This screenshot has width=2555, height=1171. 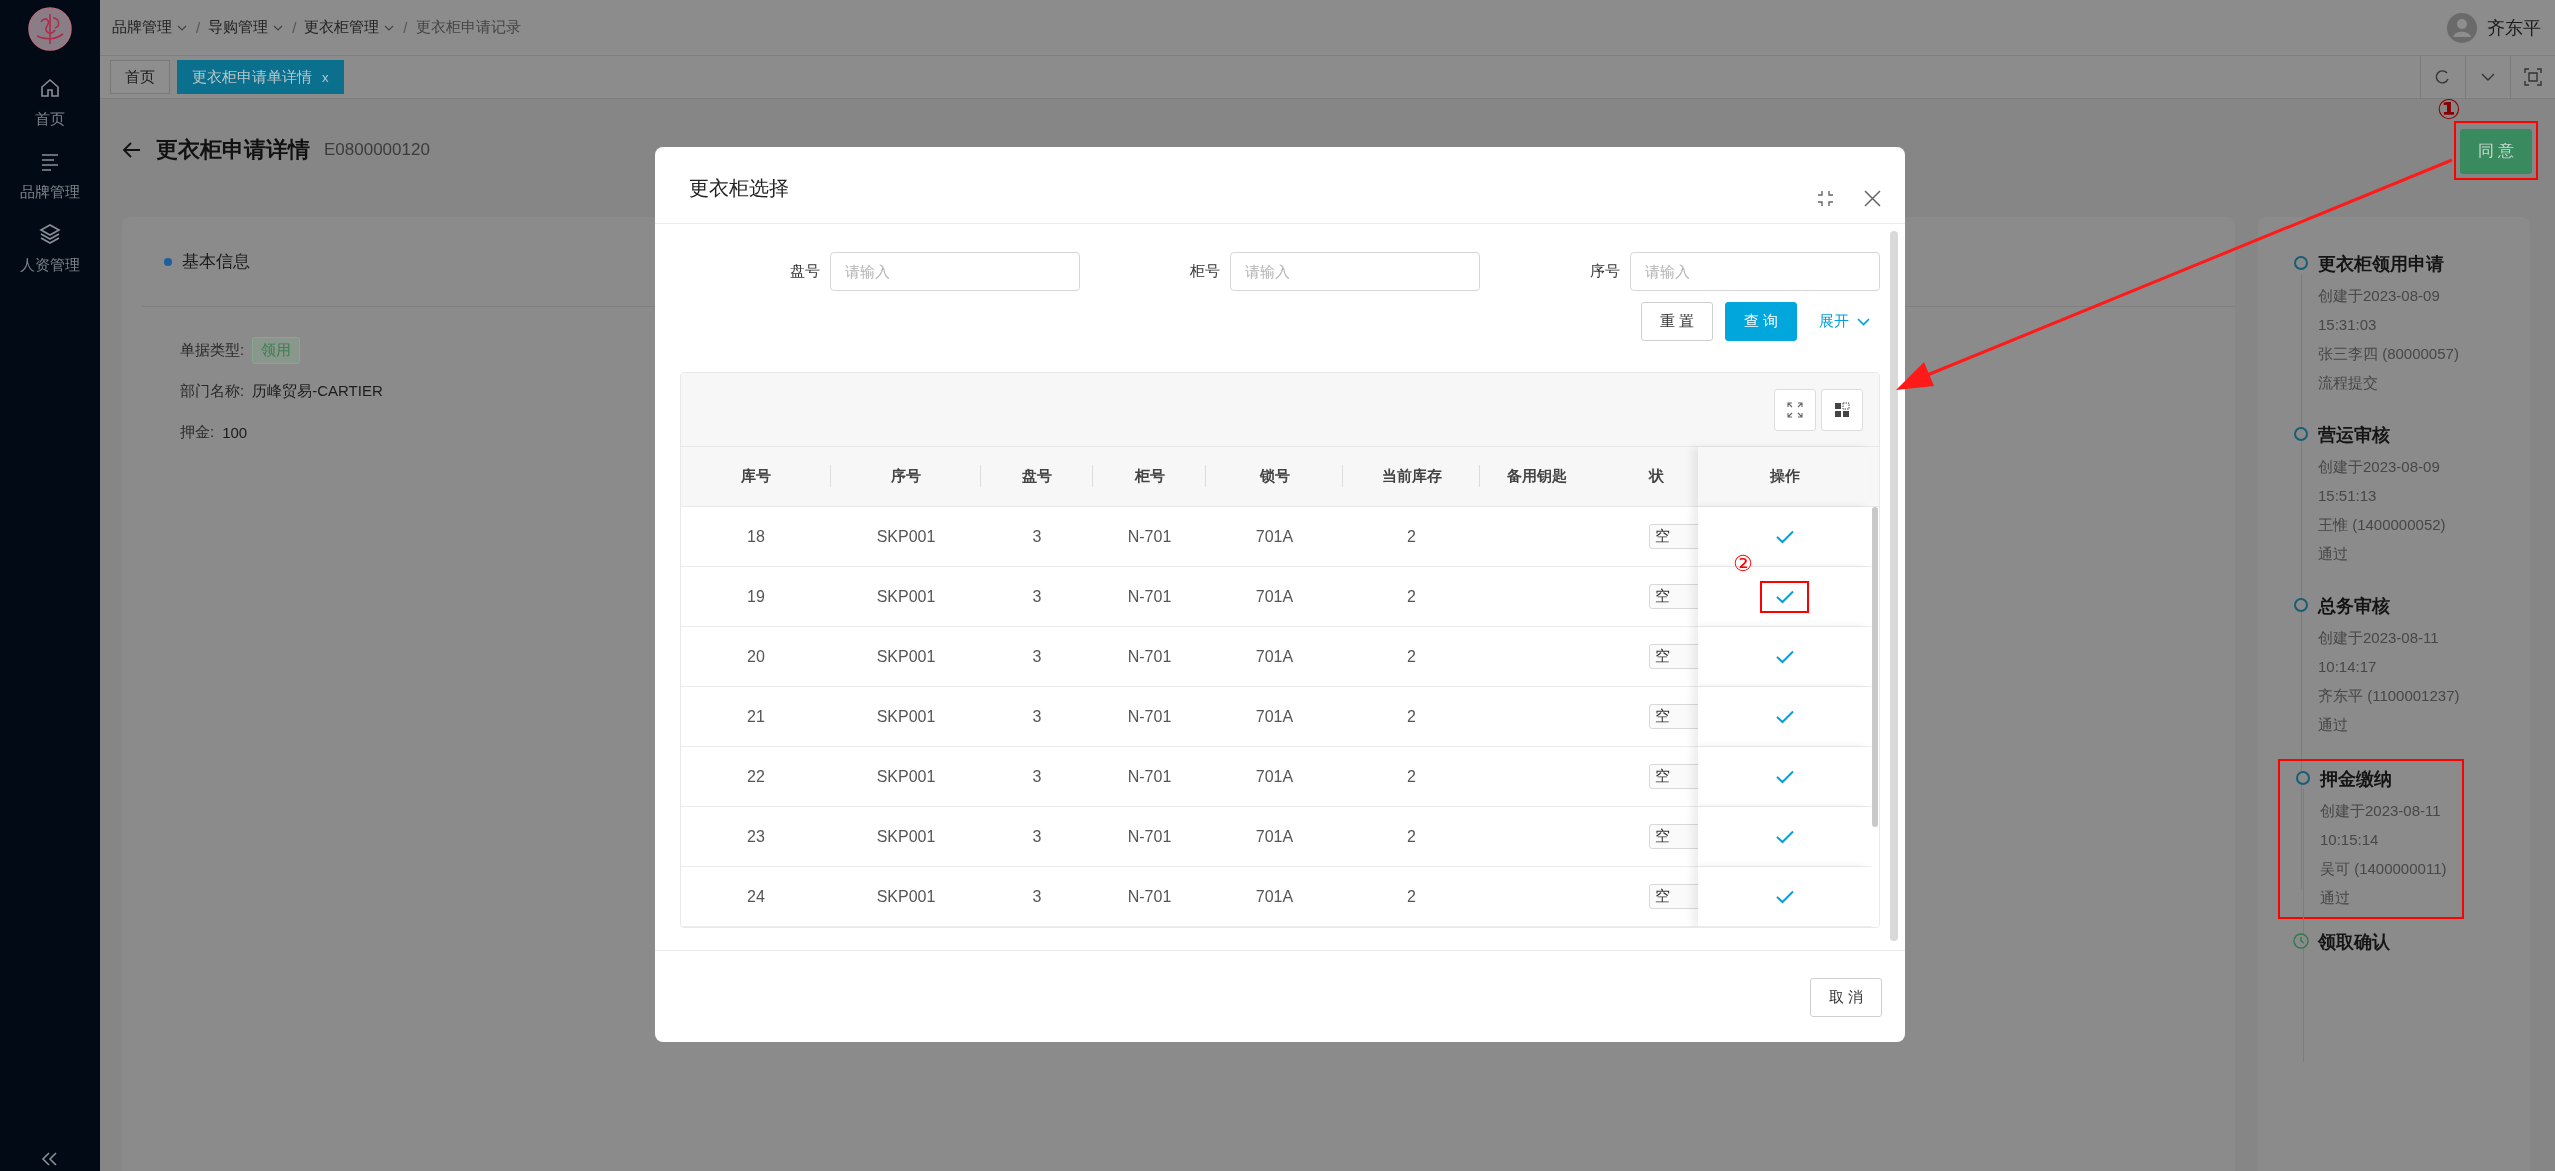 I want to click on filter-label: 序号, so click(x=1604, y=271).